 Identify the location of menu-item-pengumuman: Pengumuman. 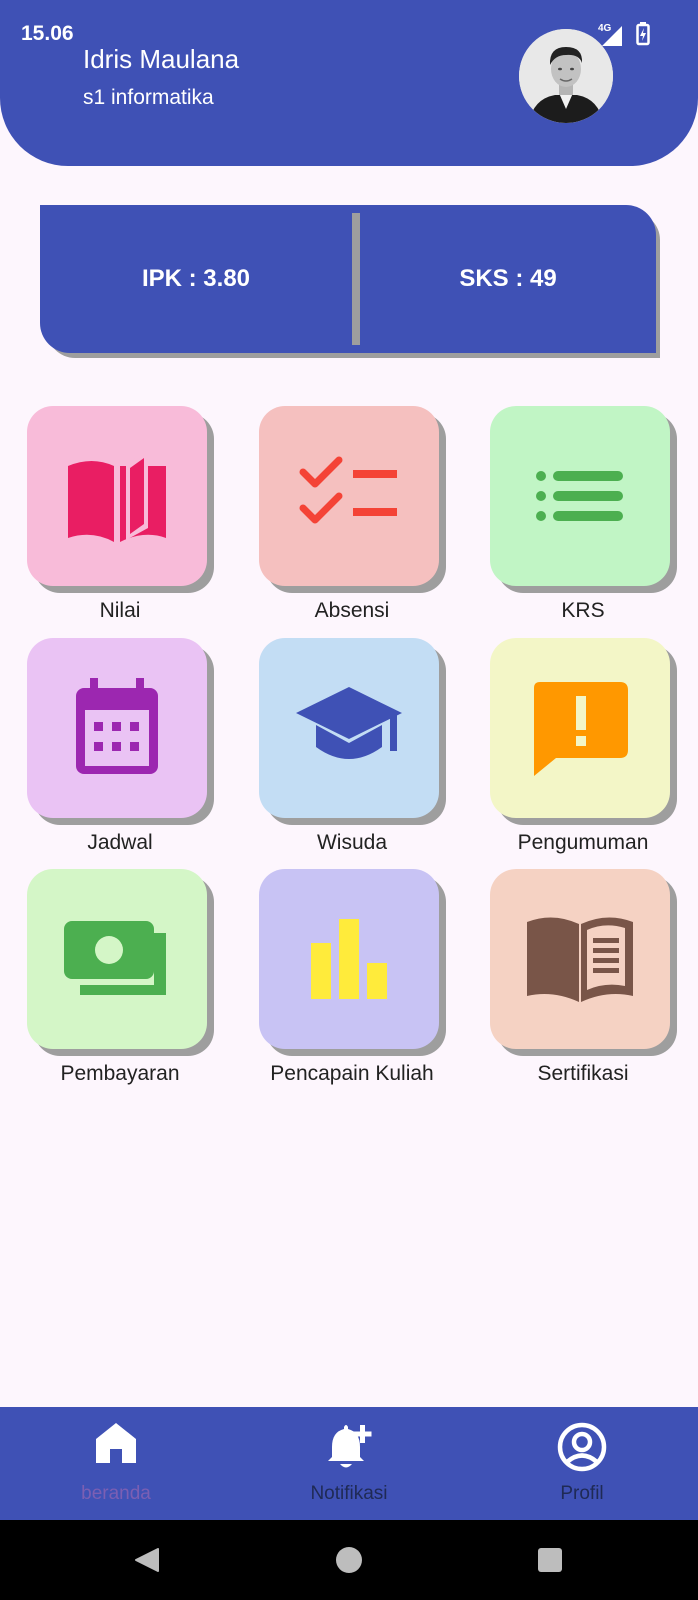
(583, 749).